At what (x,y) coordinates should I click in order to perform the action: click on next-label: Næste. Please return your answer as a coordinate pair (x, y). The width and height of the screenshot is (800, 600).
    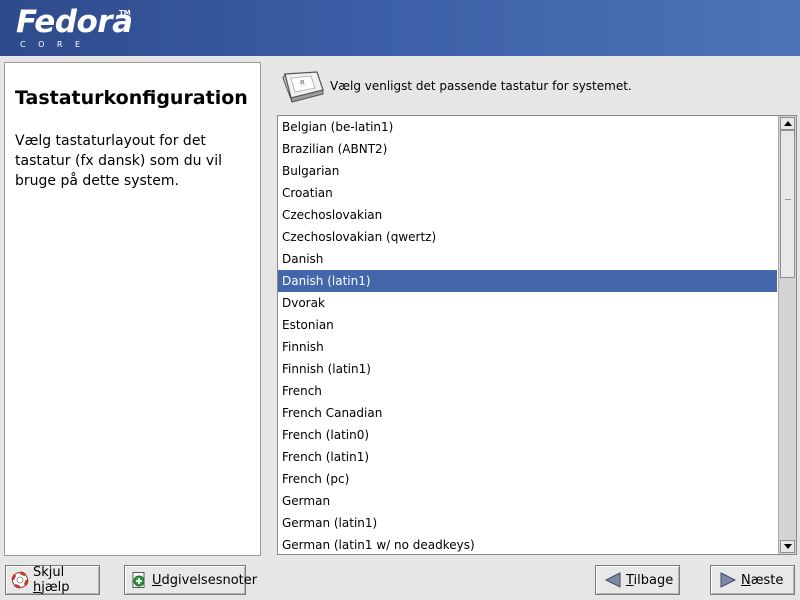
    Looking at the image, I should click on (762, 580).